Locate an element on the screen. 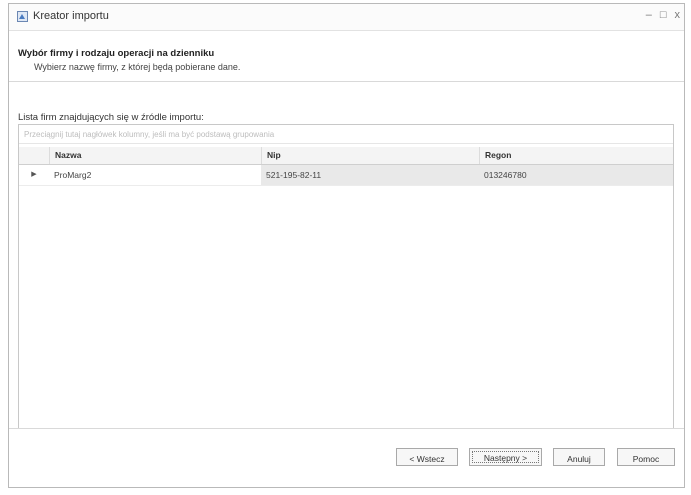  help-button: Pomoc is located at coordinates (646, 457).